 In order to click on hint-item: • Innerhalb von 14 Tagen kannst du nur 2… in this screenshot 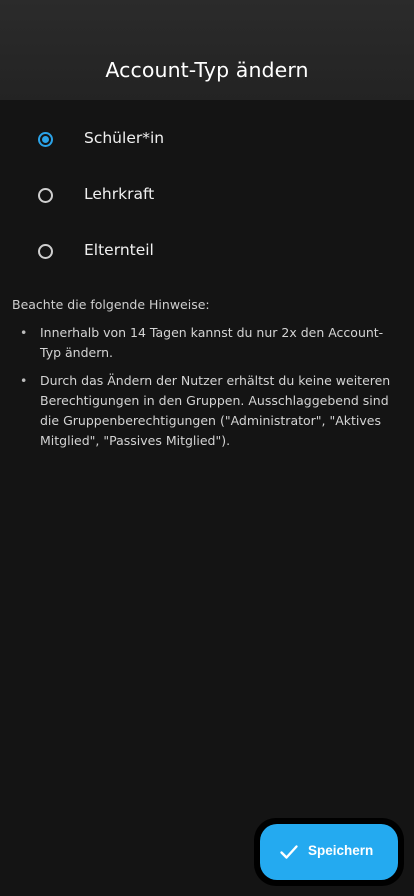, I will do `click(207, 343)`.